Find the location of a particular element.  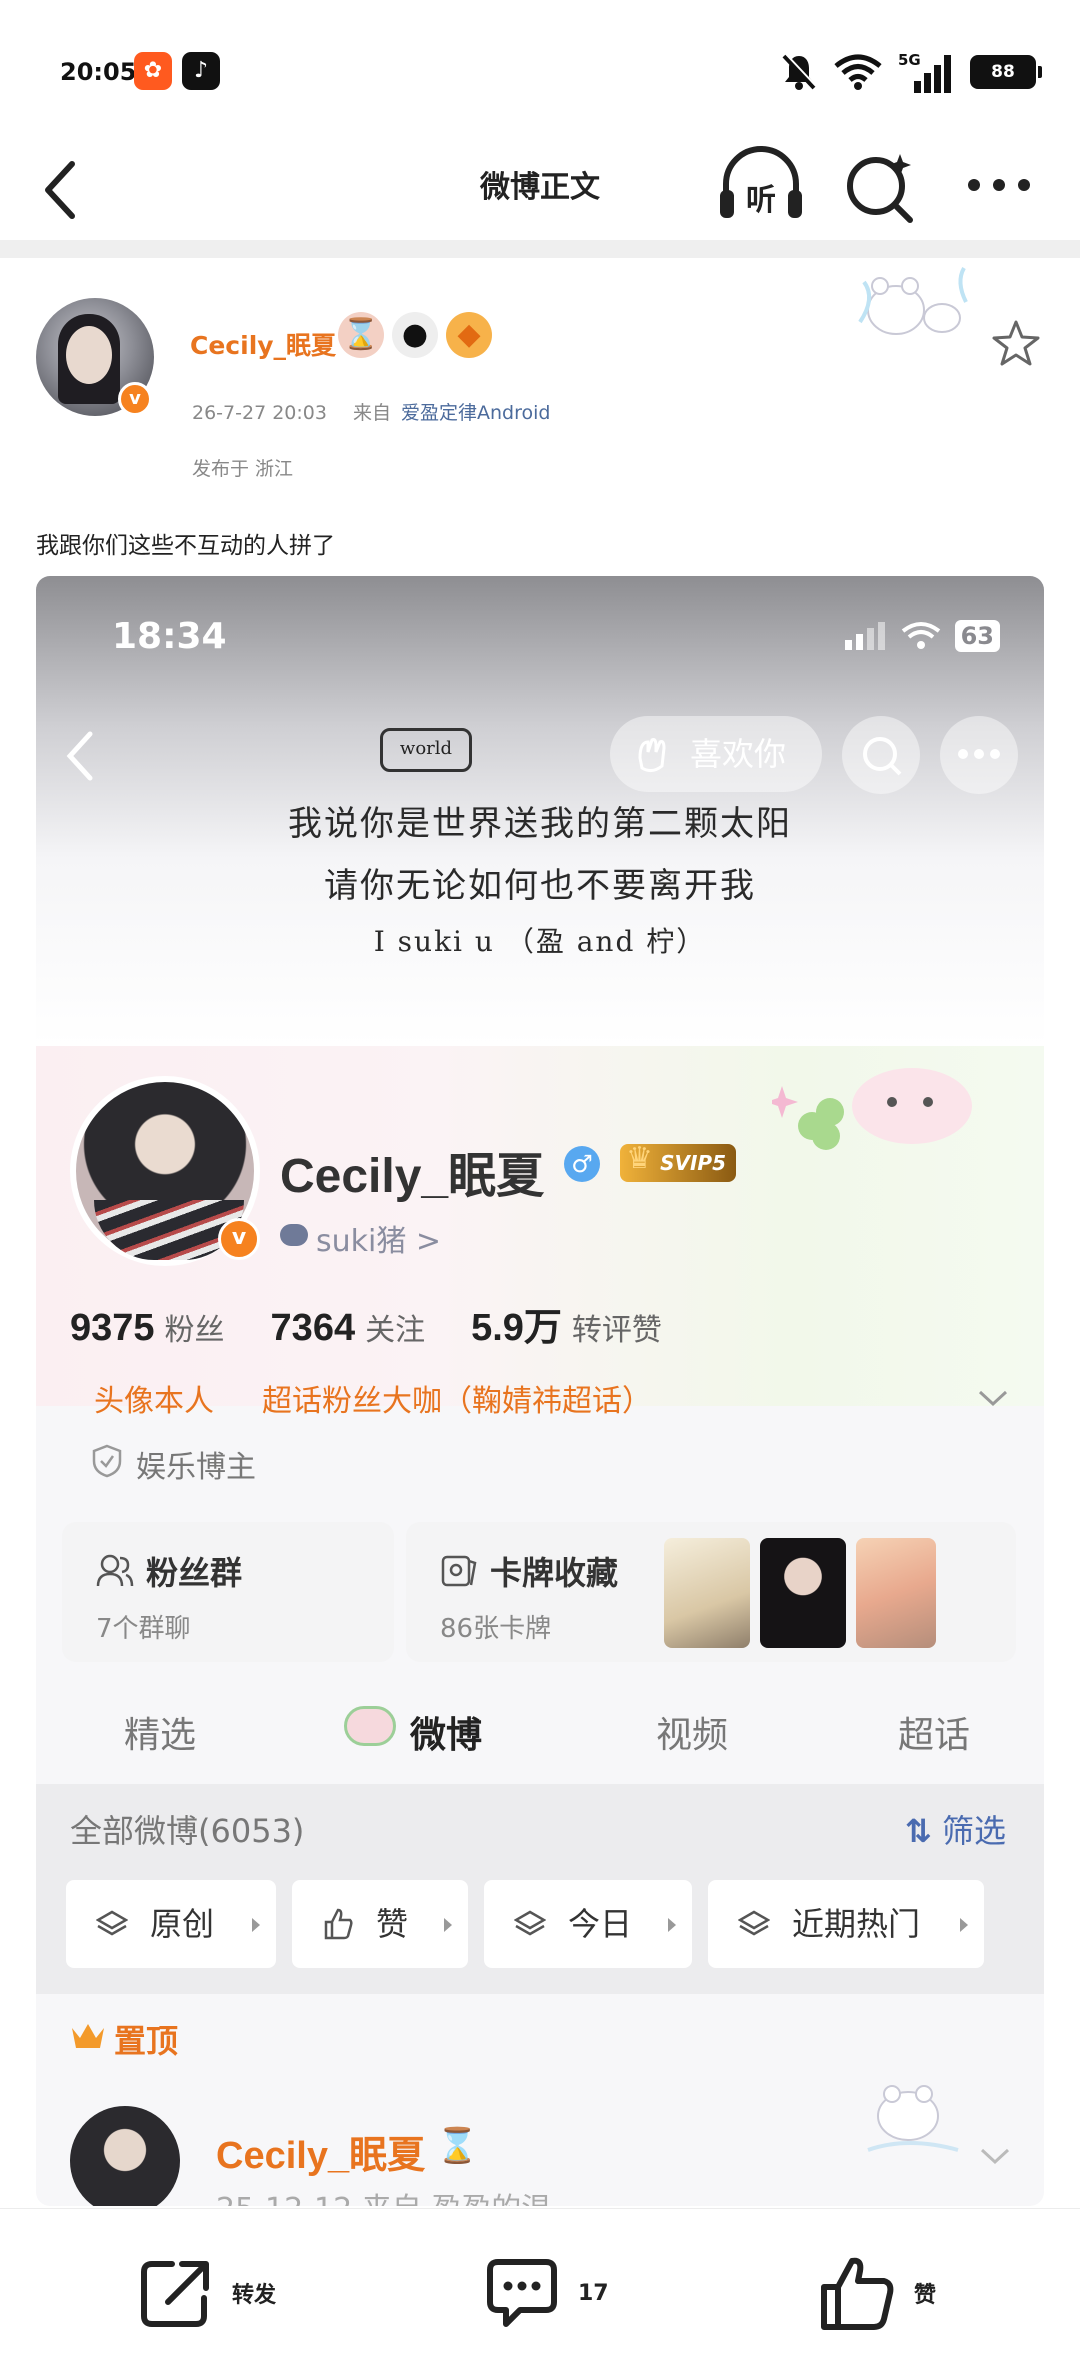

image-tab: 精选 is located at coordinates (160, 1735).